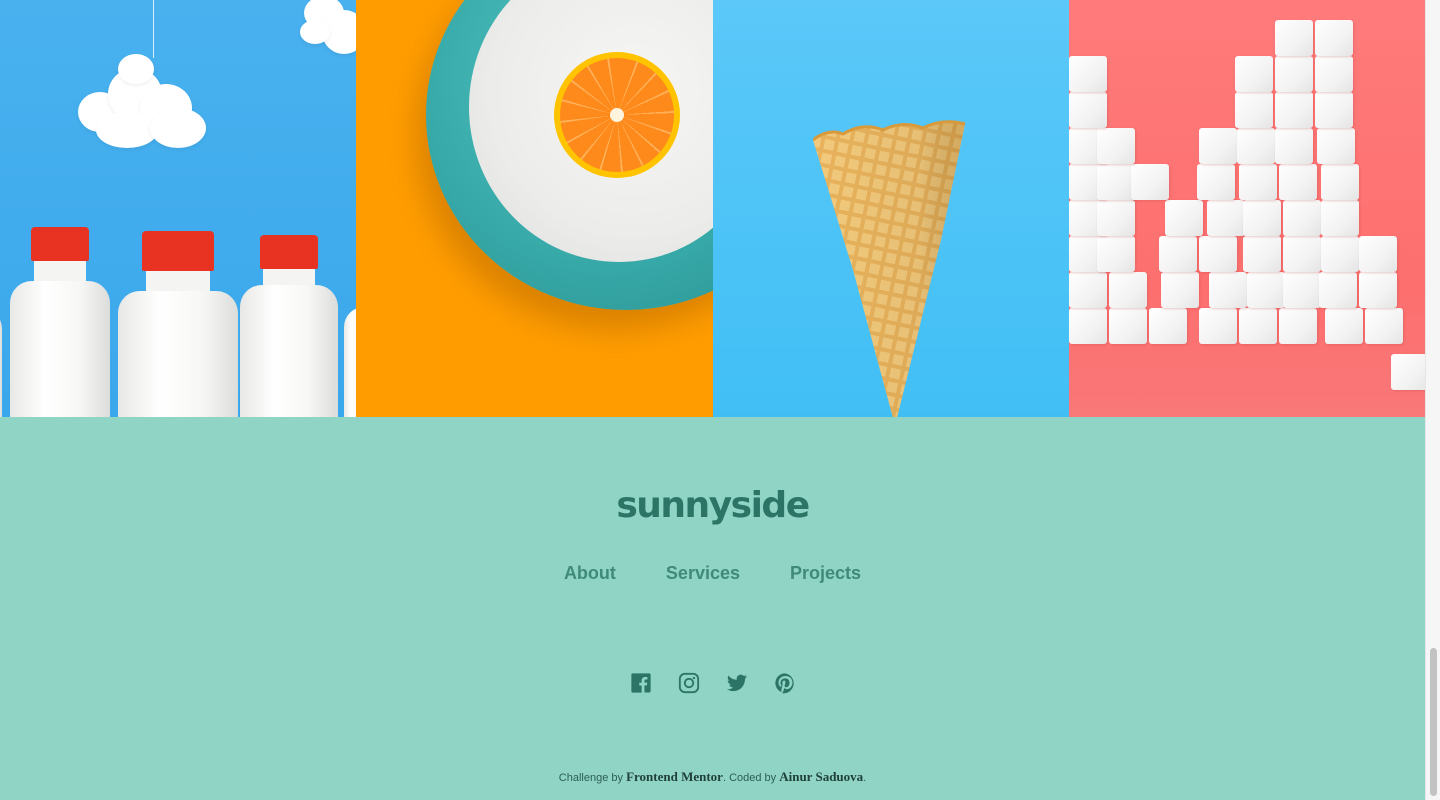 This screenshot has height=800, width=1440. I want to click on footer-nav: About Services Projects, so click(712, 573).